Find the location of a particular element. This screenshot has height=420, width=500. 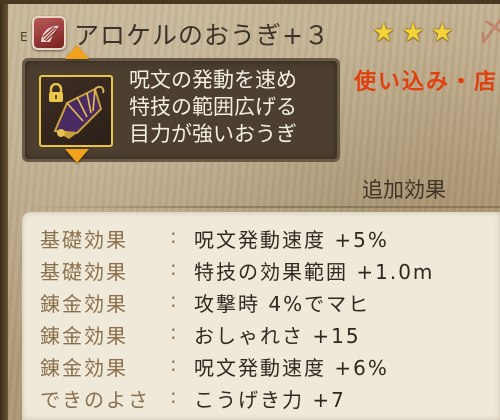

effect-row: できのよさ : こうげき力 +7 is located at coordinates (261, 398).